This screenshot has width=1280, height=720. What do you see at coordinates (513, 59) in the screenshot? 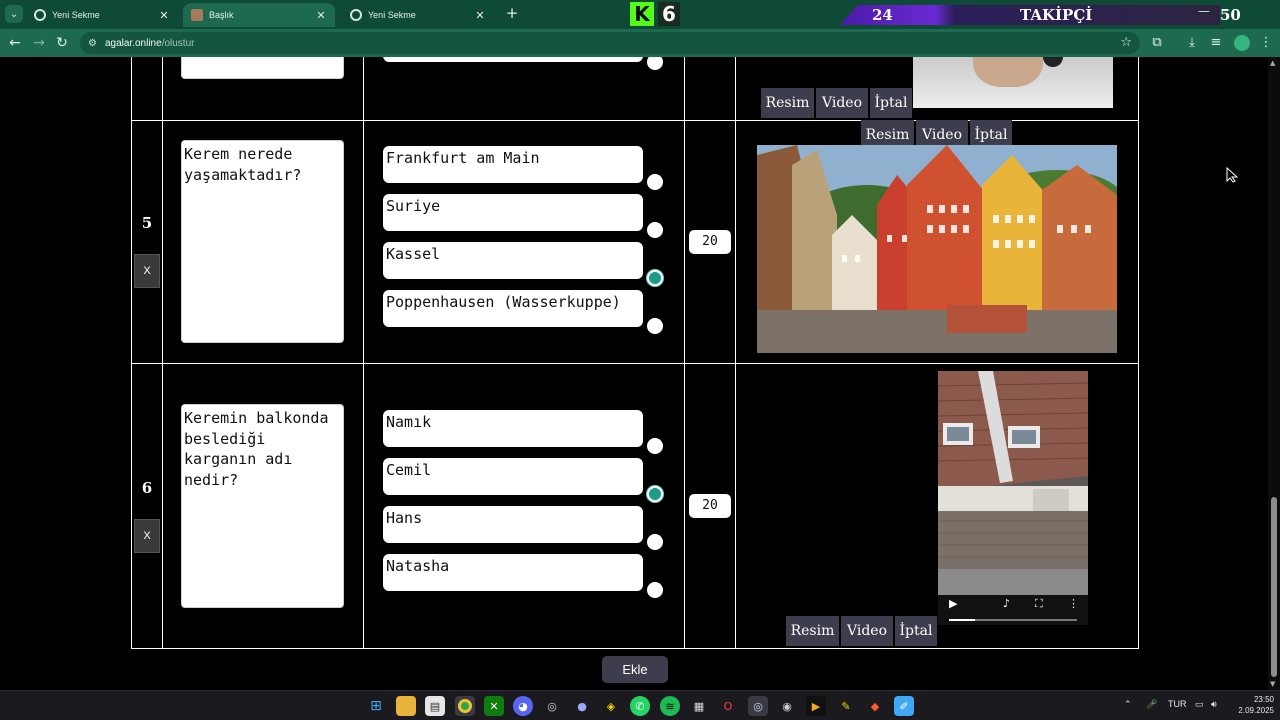
I see `answer-input-prev` at bounding box center [513, 59].